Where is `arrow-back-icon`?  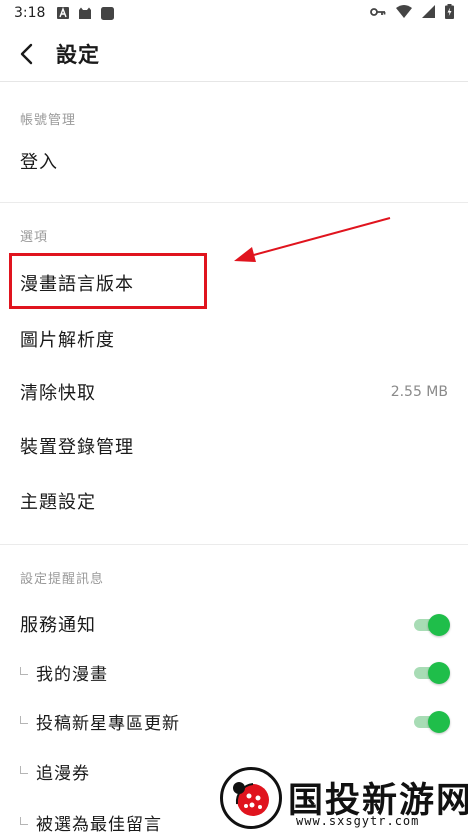 arrow-back-icon is located at coordinates (26, 53).